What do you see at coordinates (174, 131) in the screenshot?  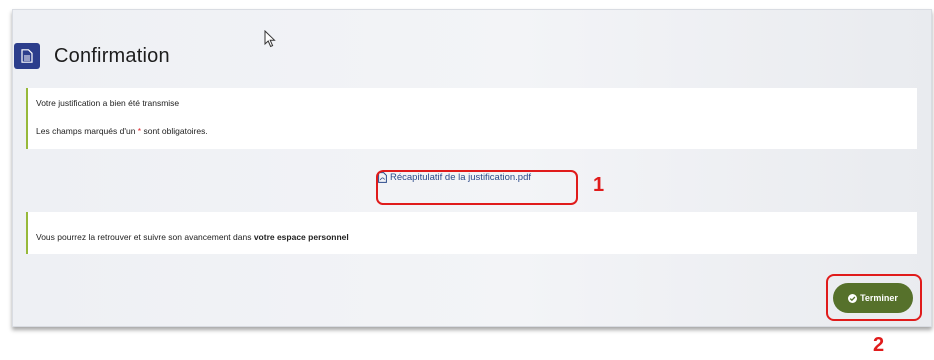 I see `mandatory-note-suffix: sont obligatoires.` at bounding box center [174, 131].